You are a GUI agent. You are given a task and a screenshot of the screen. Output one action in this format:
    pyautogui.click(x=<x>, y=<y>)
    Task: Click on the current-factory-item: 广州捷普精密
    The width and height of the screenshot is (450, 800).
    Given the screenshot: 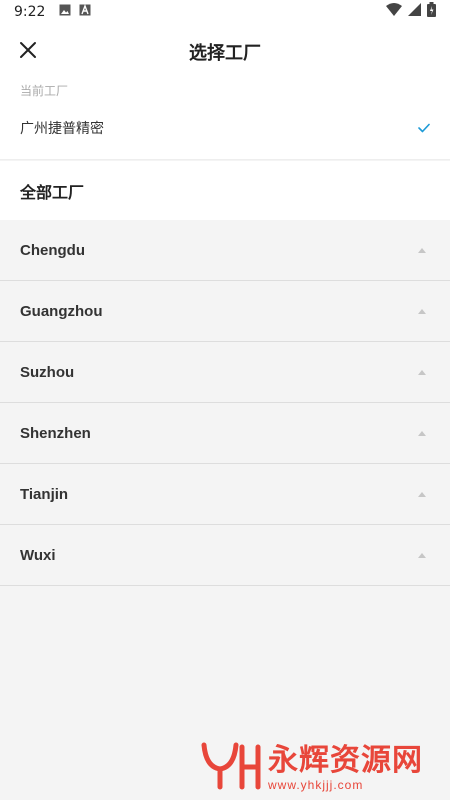 What is the action you would take?
    pyautogui.click(x=225, y=128)
    